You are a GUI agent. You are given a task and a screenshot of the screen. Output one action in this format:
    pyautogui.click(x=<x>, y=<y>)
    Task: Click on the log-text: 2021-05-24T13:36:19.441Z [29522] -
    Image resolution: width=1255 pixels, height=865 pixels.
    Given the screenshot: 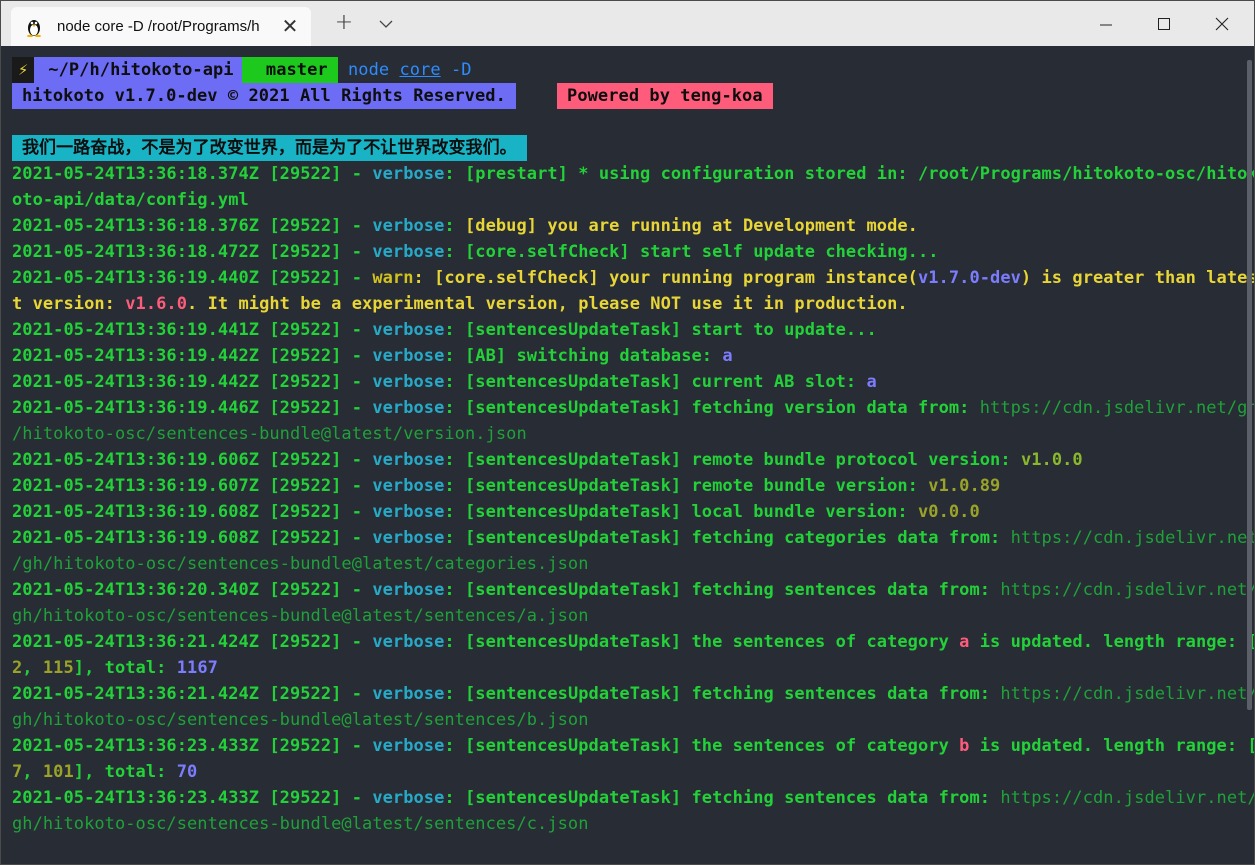 What is the action you would take?
    pyautogui.click(x=192, y=330)
    